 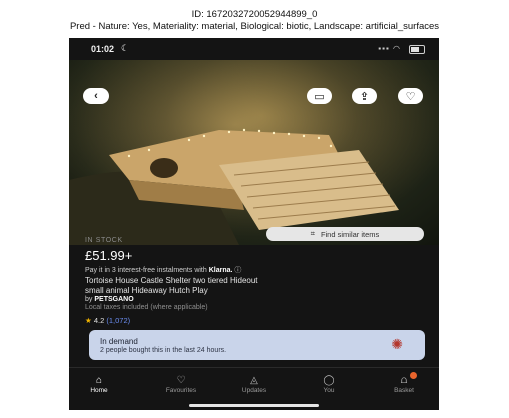 I want to click on message-seller-button: ▭, so click(x=319, y=96).